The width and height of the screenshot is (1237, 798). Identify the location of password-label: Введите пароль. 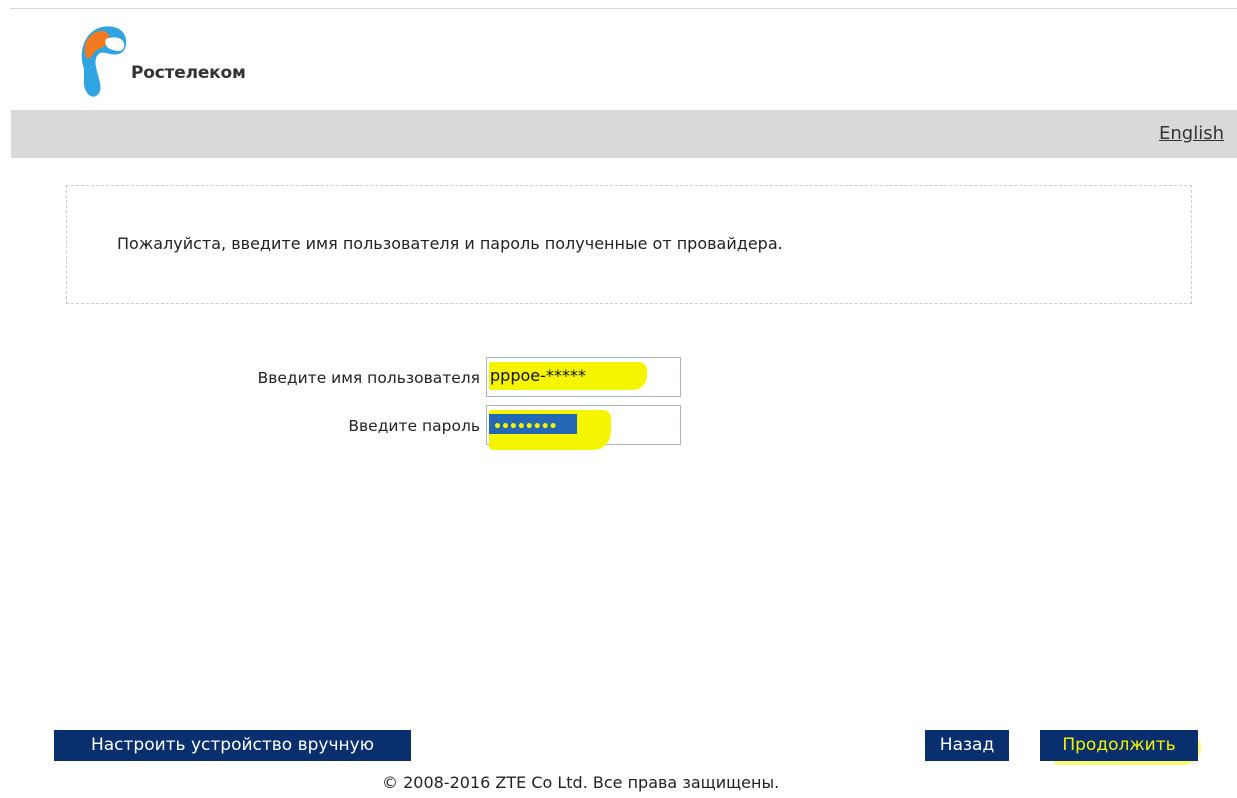
(414, 426).